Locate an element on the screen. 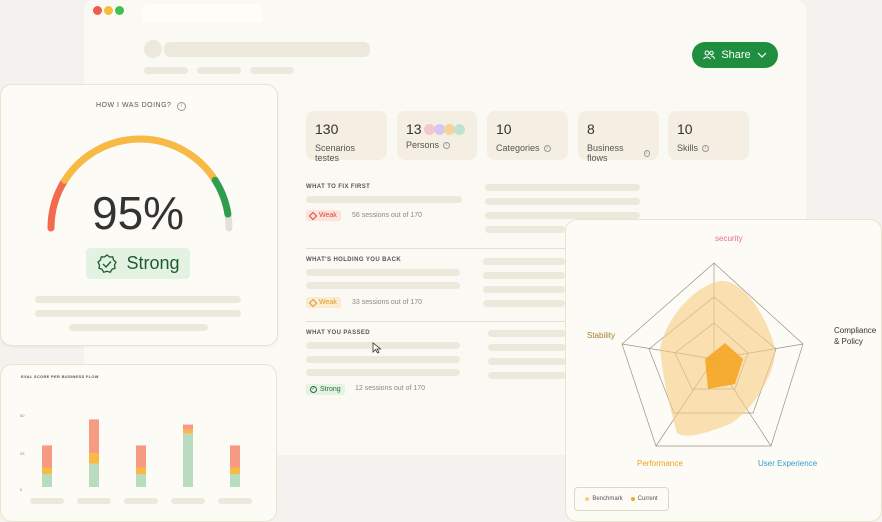 The image size is (882, 522). stat-label: Scenarios testes is located at coordinates (335, 153).